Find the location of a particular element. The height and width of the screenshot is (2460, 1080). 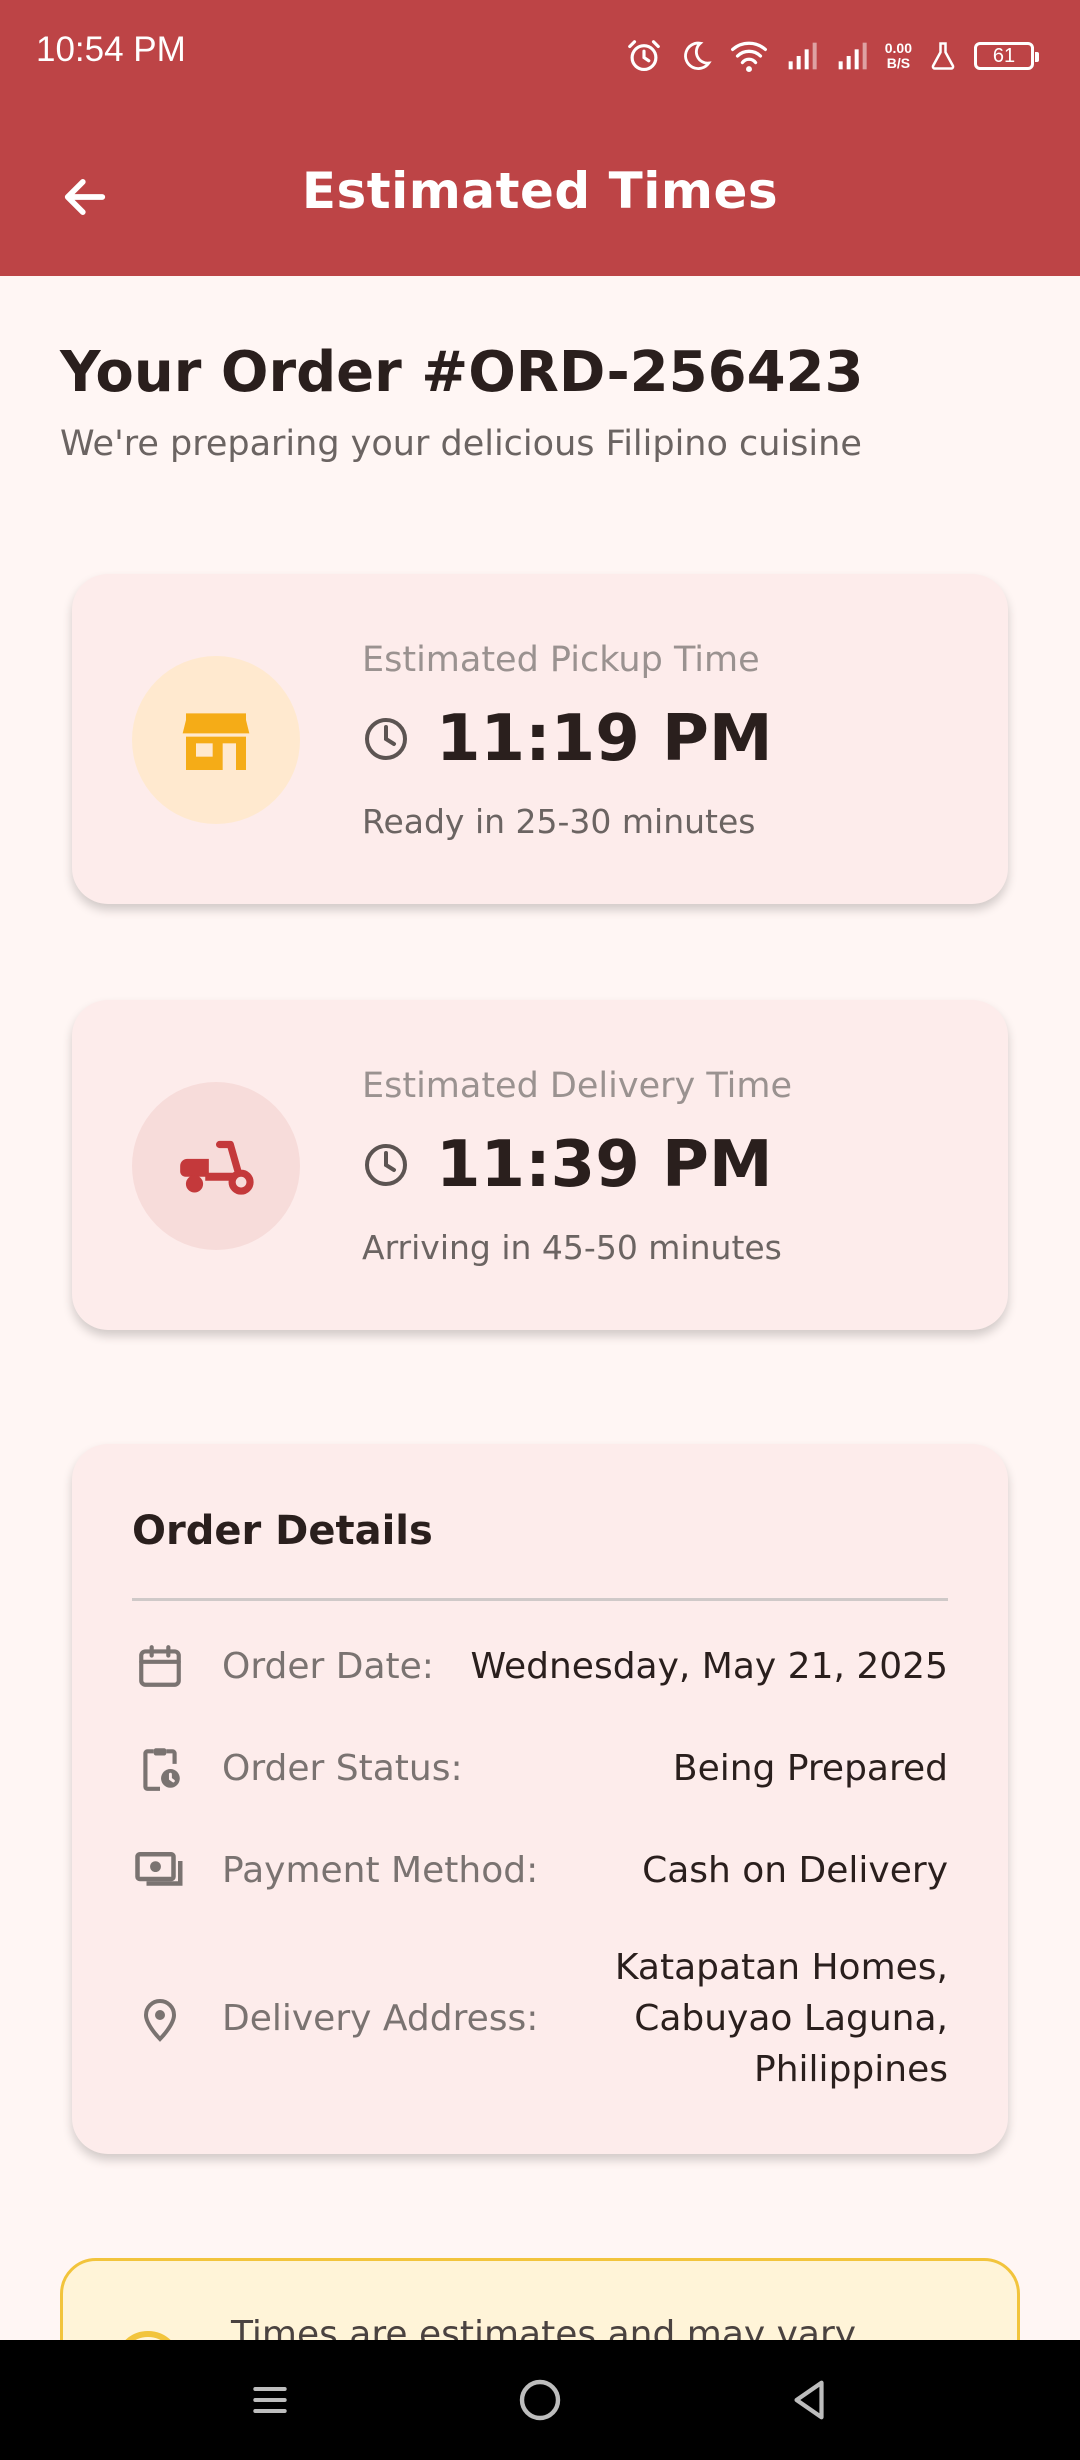

battery-level: 61 is located at coordinates (1004, 55).